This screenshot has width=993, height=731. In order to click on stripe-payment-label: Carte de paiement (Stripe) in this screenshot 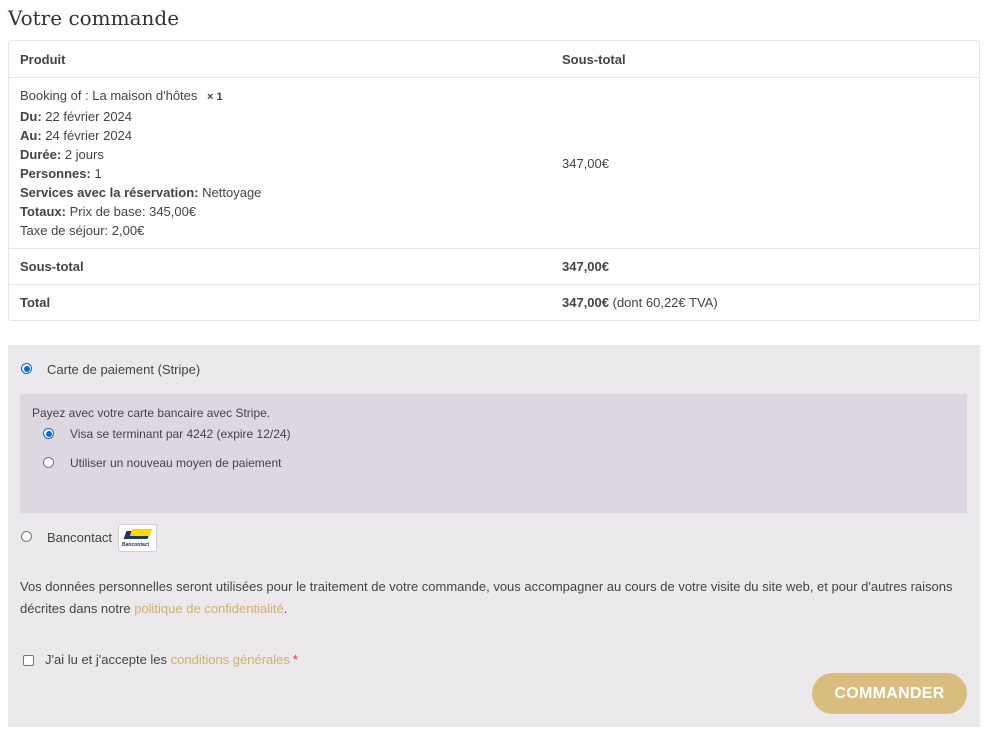, I will do `click(123, 369)`.